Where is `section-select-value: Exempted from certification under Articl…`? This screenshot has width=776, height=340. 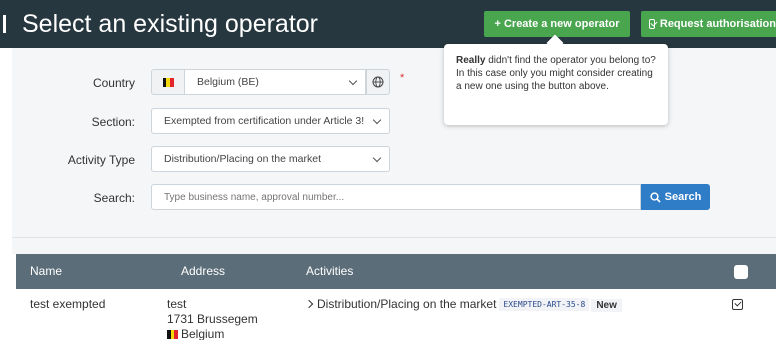 section-select-value: Exempted from certification under Articl… is located at coordinates (264, 121).